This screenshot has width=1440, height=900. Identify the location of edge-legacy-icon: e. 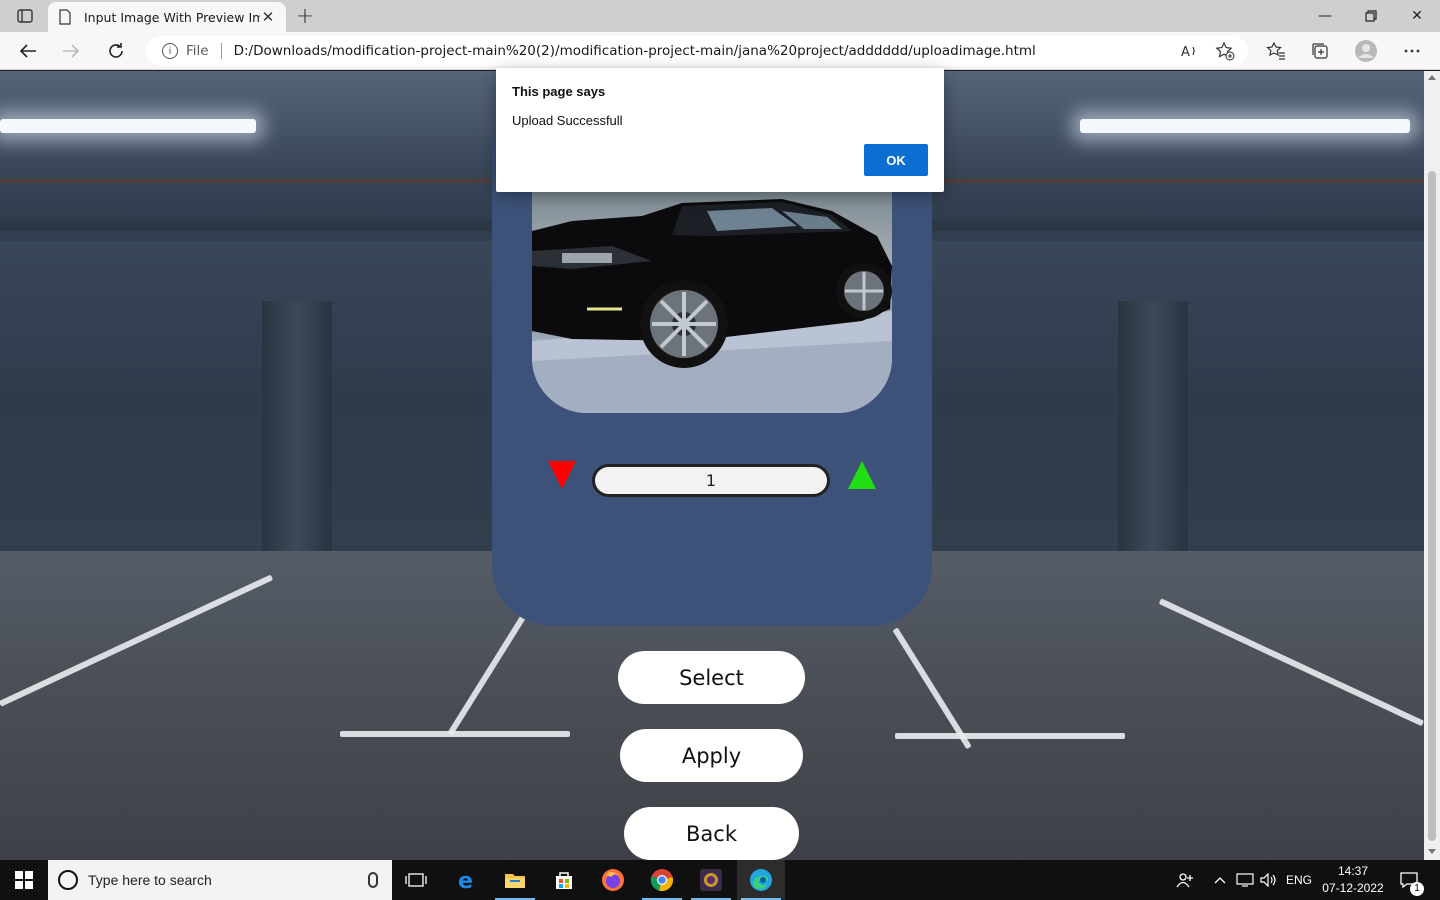
(467, 880).